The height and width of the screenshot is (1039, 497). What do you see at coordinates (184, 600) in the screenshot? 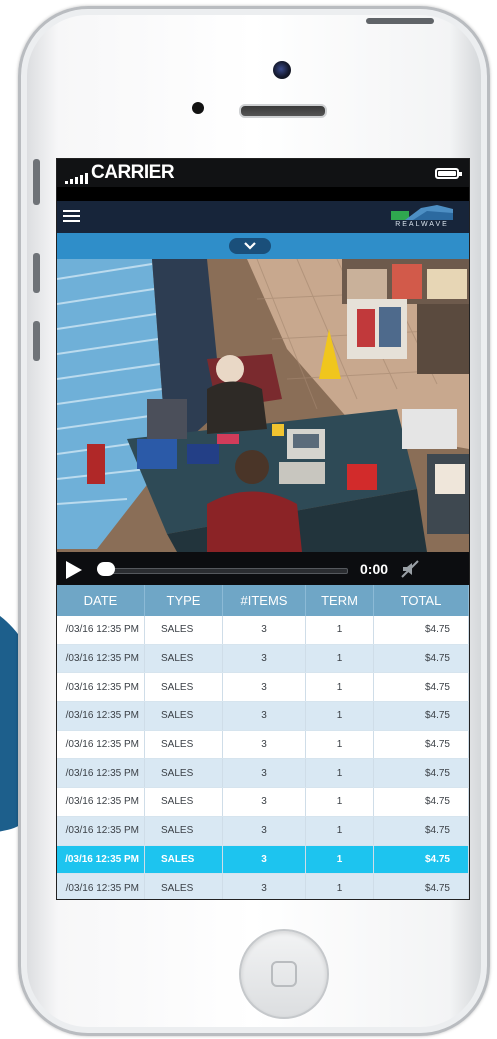
I see `column-header-type: TYPE` at bounding box center [184, 600].